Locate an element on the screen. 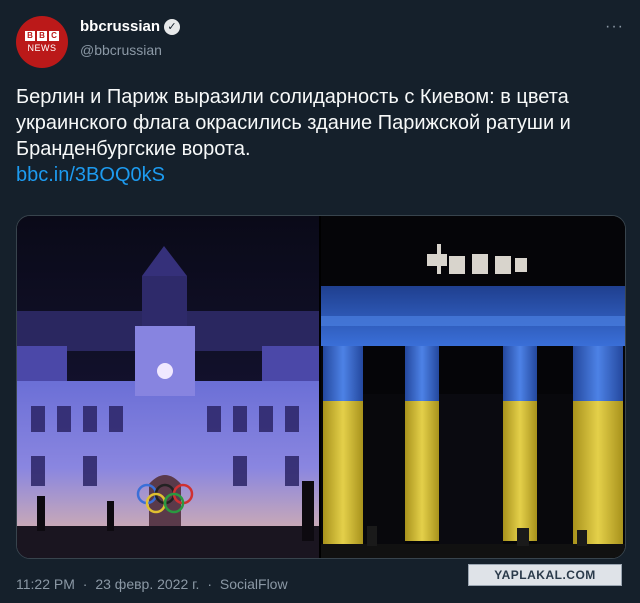 Image resolution: width=640 pixels, height=603 pixels. name-row: bbcrussian ✓ is located at coordinates (130, 26).